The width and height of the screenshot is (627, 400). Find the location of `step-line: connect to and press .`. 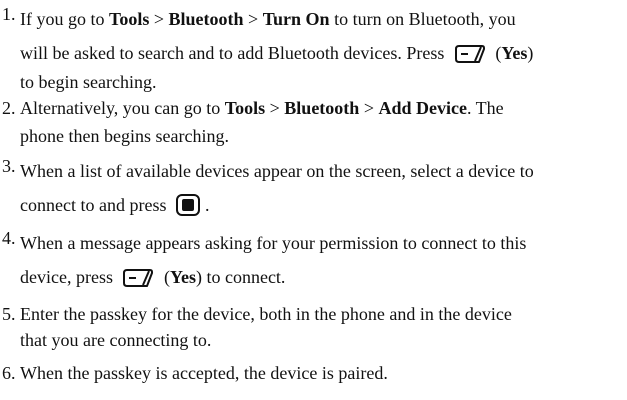

step-line: connect to and press . is located at coordinates (320, 205).